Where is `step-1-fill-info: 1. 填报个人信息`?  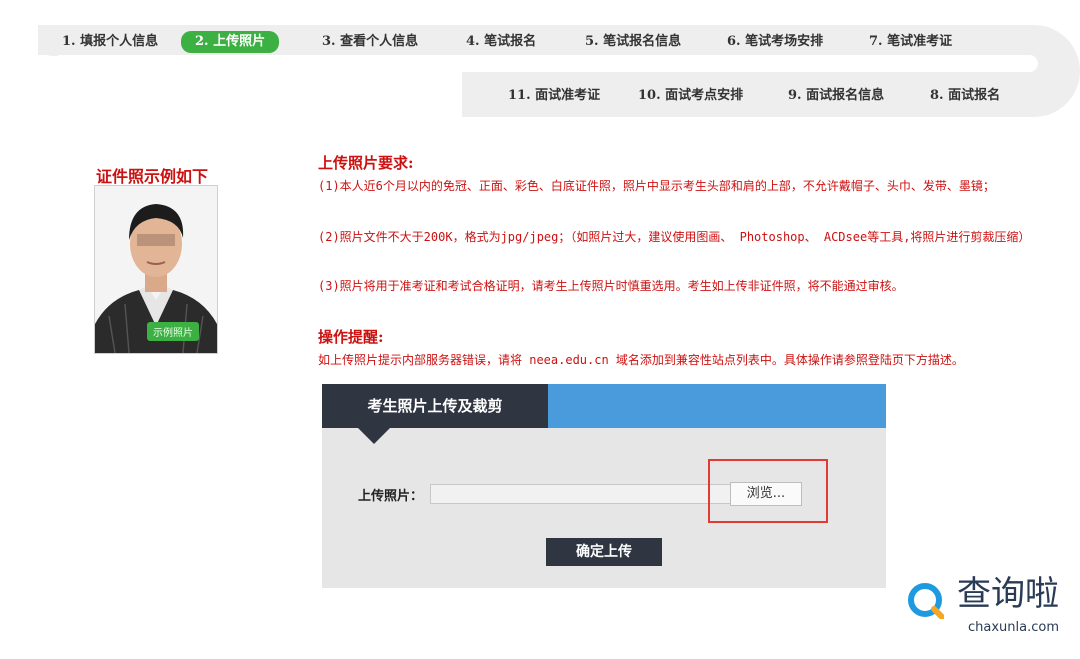 step-1-fill-info: 1. 填报个人信息 is located at coordinates (110, 42).